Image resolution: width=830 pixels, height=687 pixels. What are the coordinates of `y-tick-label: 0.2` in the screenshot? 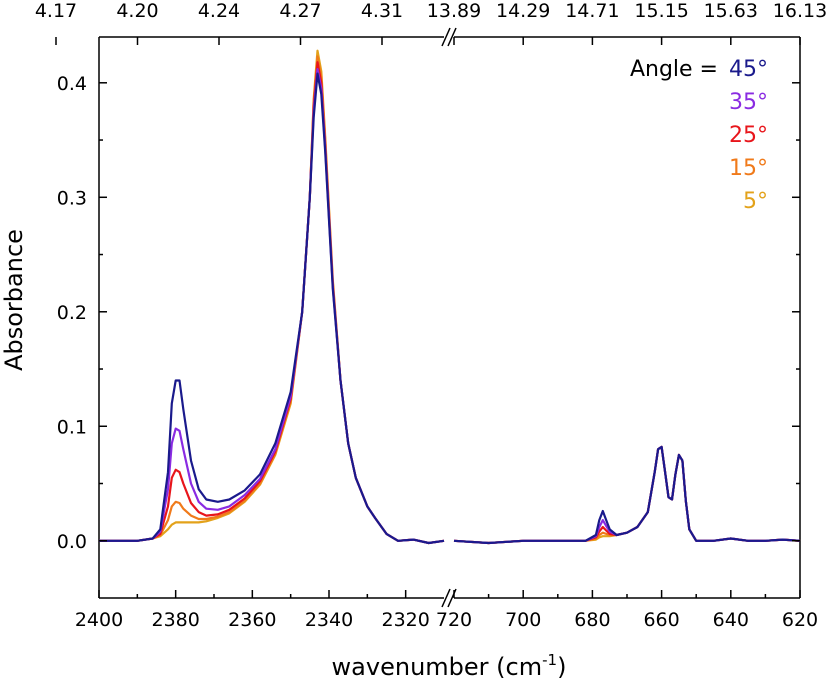 It's located at (72, 313).